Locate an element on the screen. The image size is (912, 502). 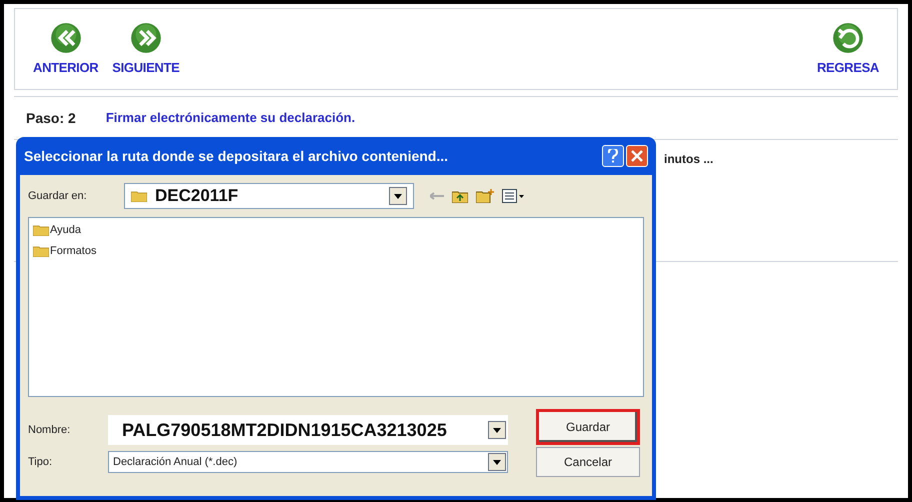
help-button is located at coordinates (613, 156).